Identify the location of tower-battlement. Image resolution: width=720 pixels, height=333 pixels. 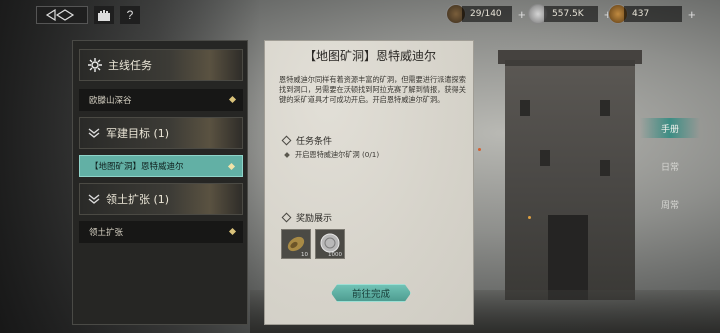
(570, 57).